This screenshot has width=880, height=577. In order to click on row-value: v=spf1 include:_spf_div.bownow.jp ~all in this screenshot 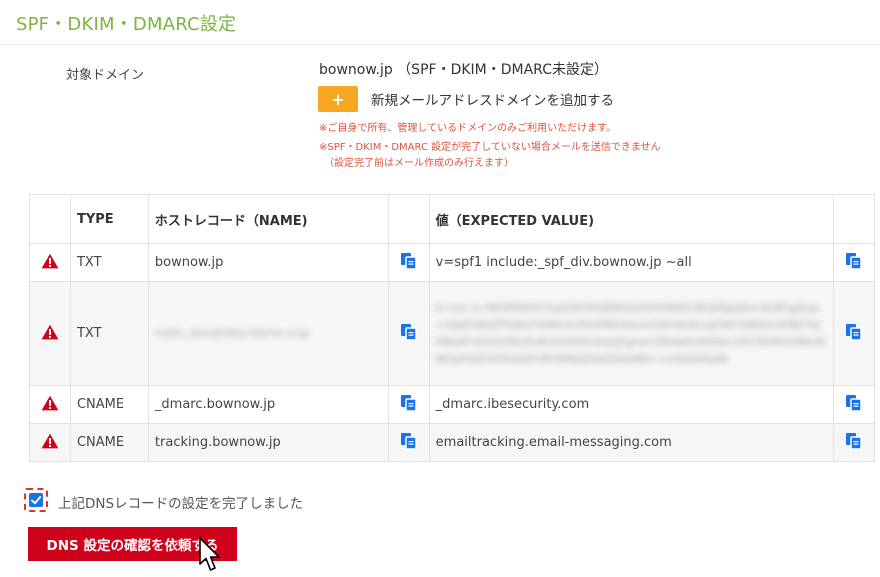, I will do `click(631, 262)`.